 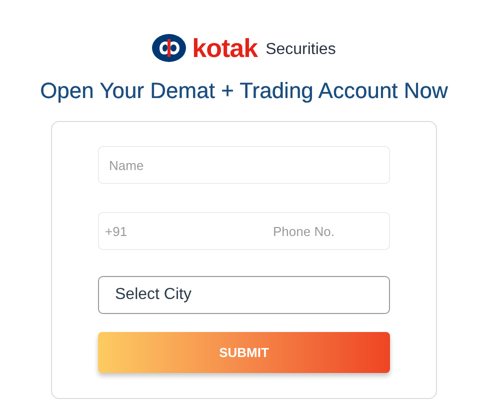 I want to click on city-select: Select City, so click(x=244, y=295).